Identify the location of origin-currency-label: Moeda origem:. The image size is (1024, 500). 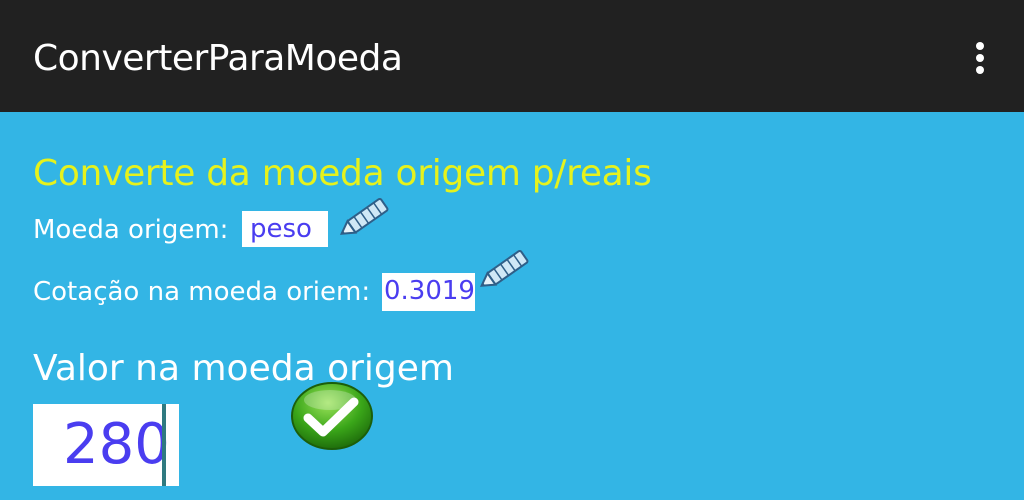
(131, 230).